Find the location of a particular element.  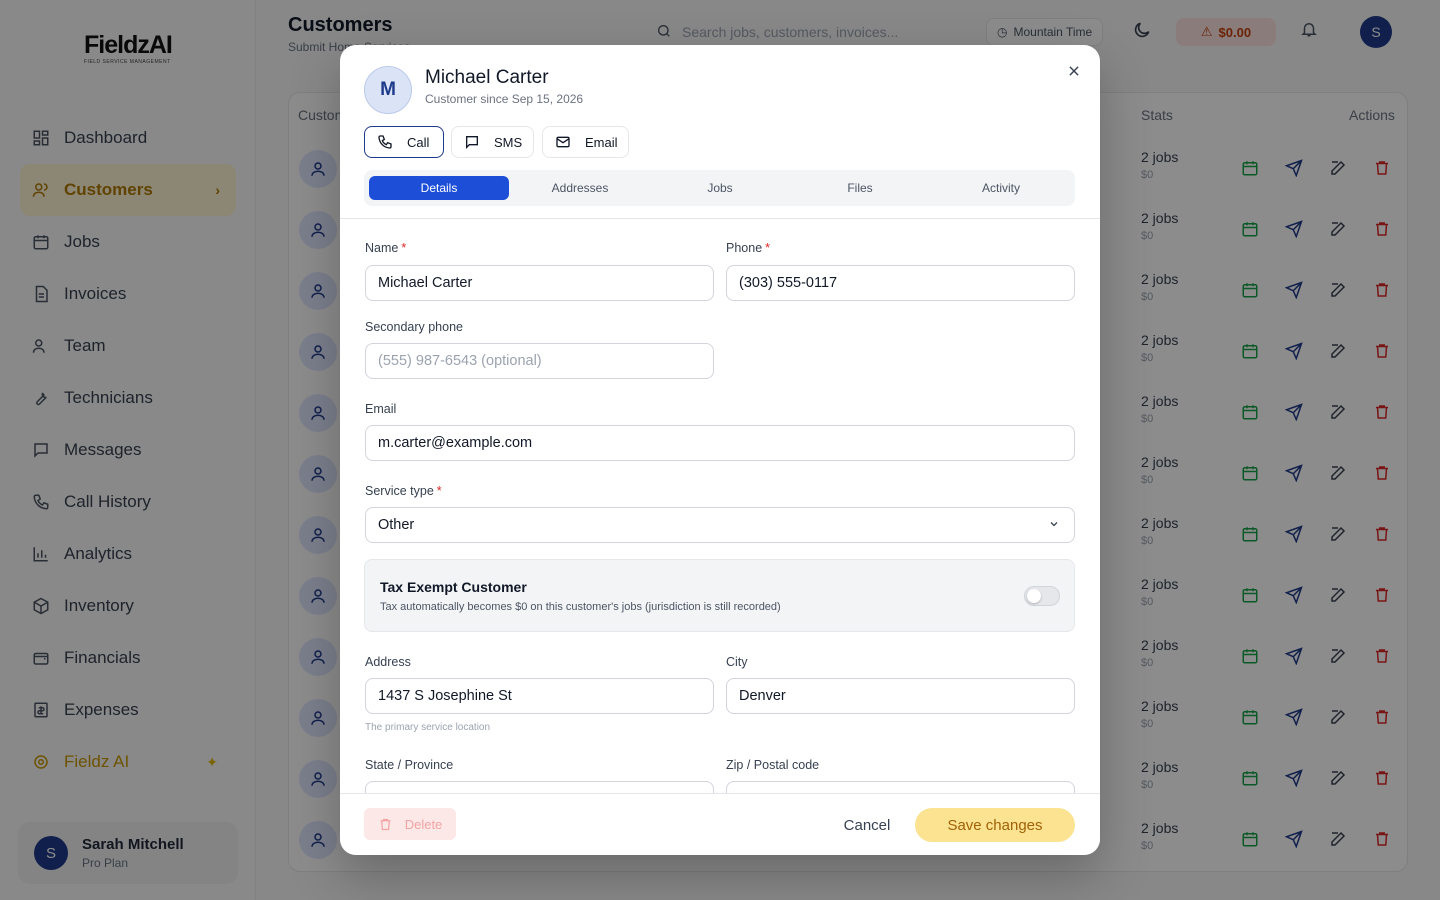

cancel-button: Cancel is located at coordinates (867, 825).